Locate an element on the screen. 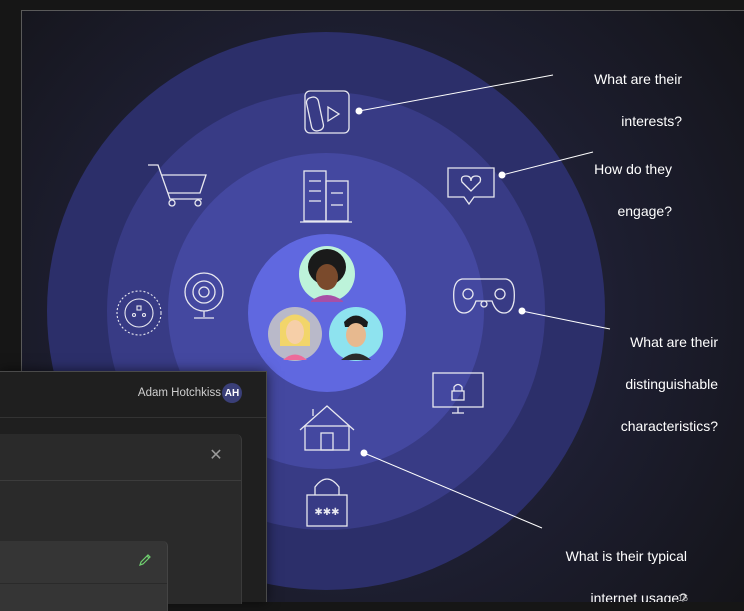 Image resolution: width=744 pixels, height=611 pixels. close-icon: ✕ is located at coordinates (216, 455).